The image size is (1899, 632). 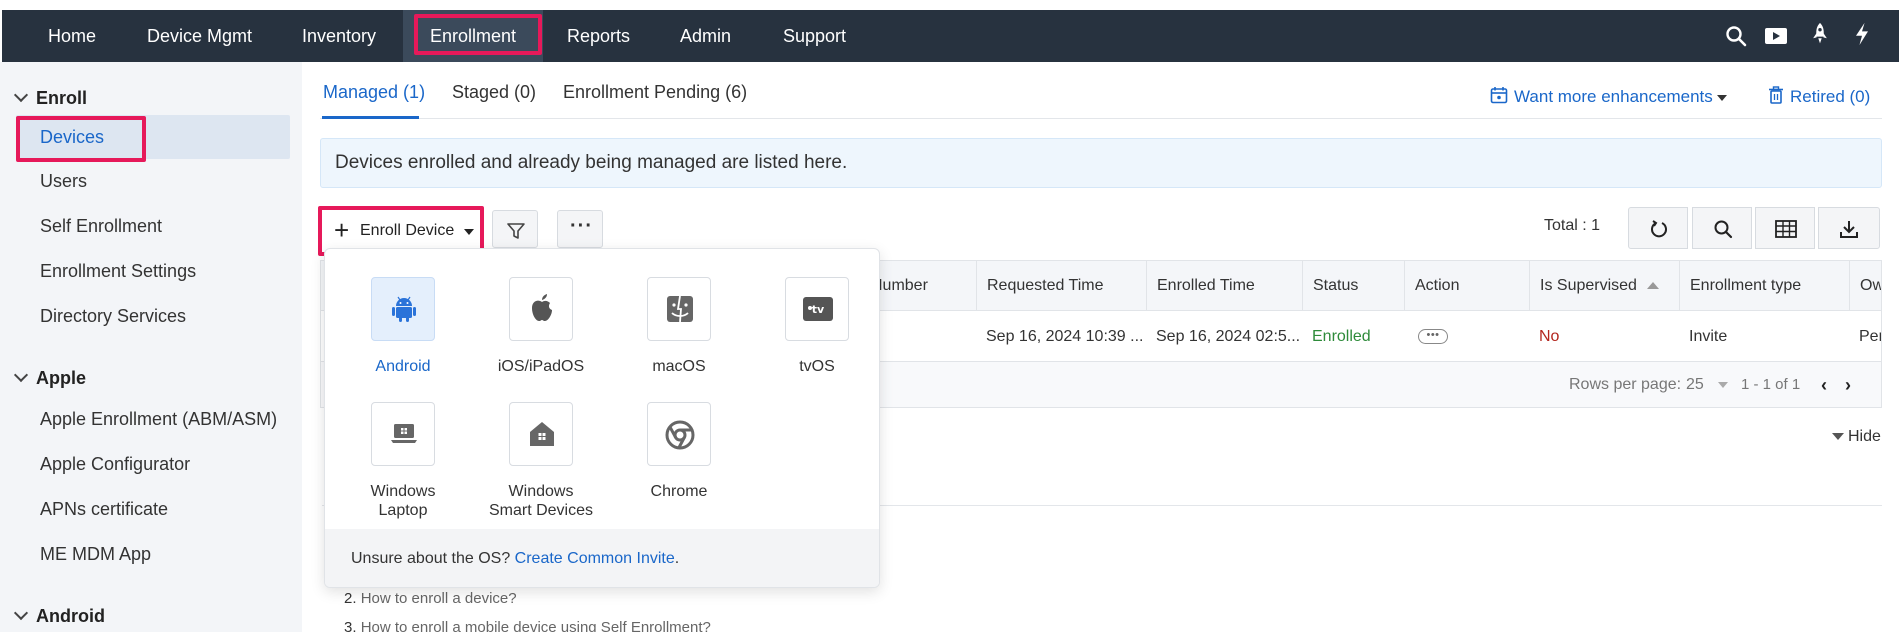 I want to click on prev-page-icon: ‹, so click(x=1824, y=385).